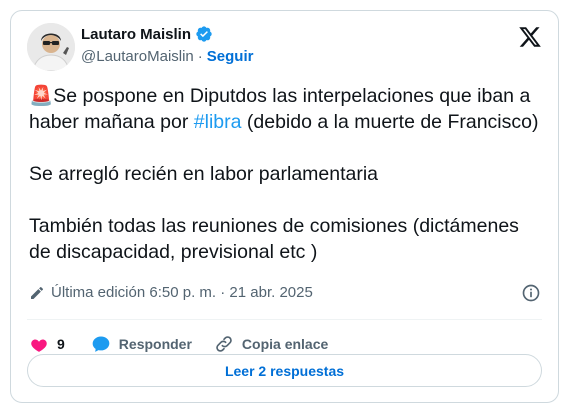  I want to click on author-name: Lautaro Maislin, so click(136, 34).